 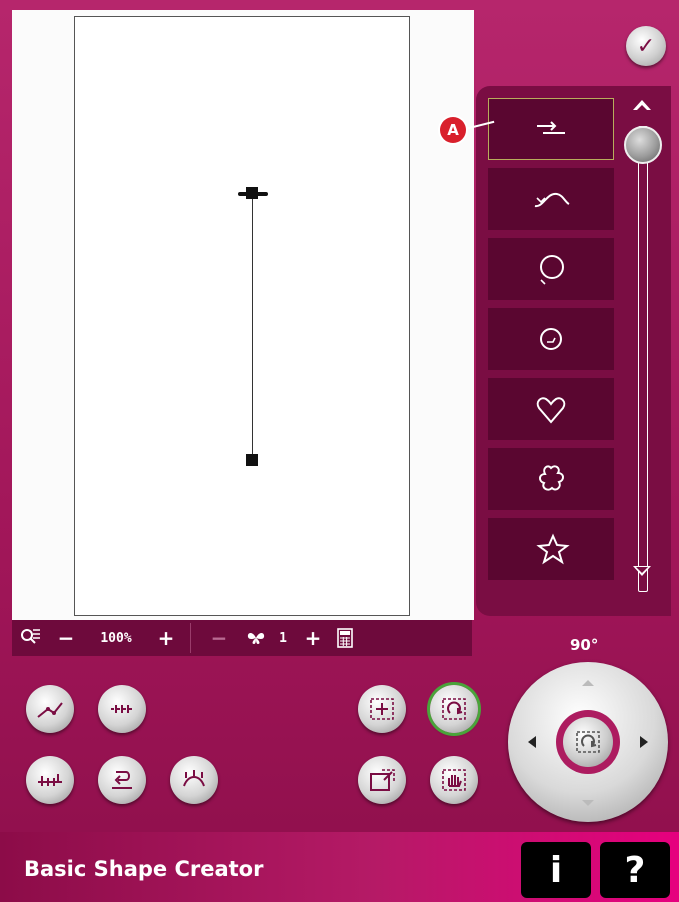 What do you see at coordinates (283, 638) in the screenshot?
I see `repeat-value: 1` at bounding box center [283, 638].